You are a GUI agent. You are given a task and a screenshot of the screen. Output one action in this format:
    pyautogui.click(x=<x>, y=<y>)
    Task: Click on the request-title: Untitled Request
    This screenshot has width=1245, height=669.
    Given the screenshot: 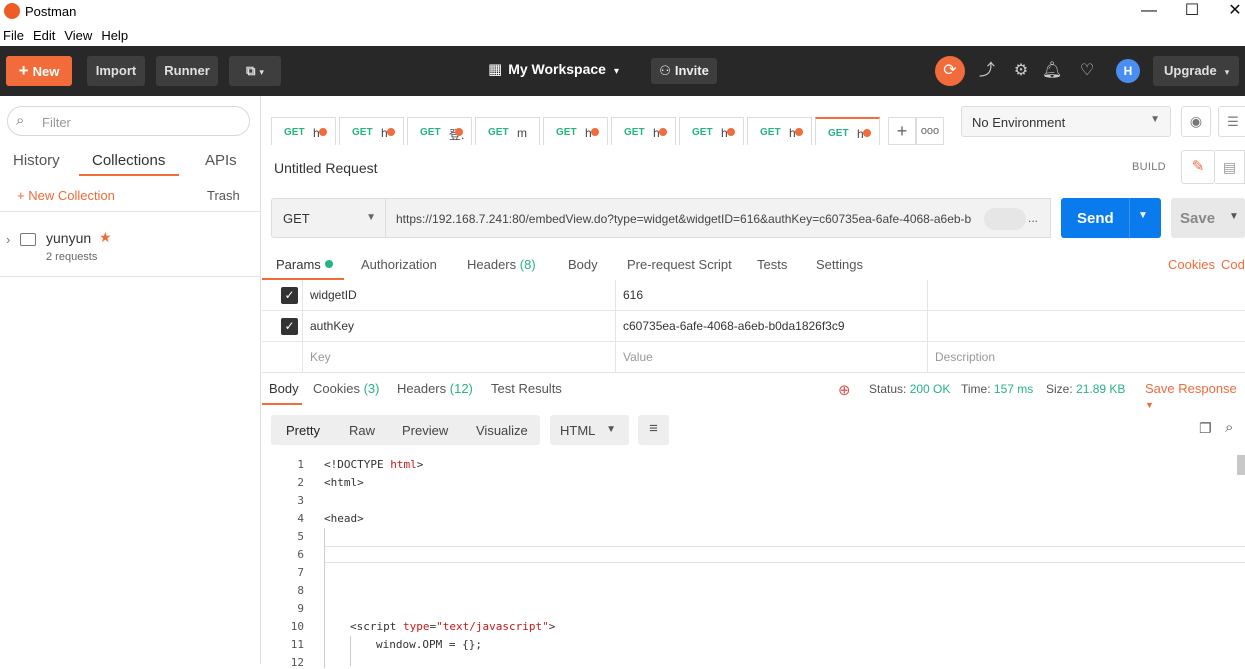 What is the action you would take?
    pyautogui.click(x=326, y=168)
    